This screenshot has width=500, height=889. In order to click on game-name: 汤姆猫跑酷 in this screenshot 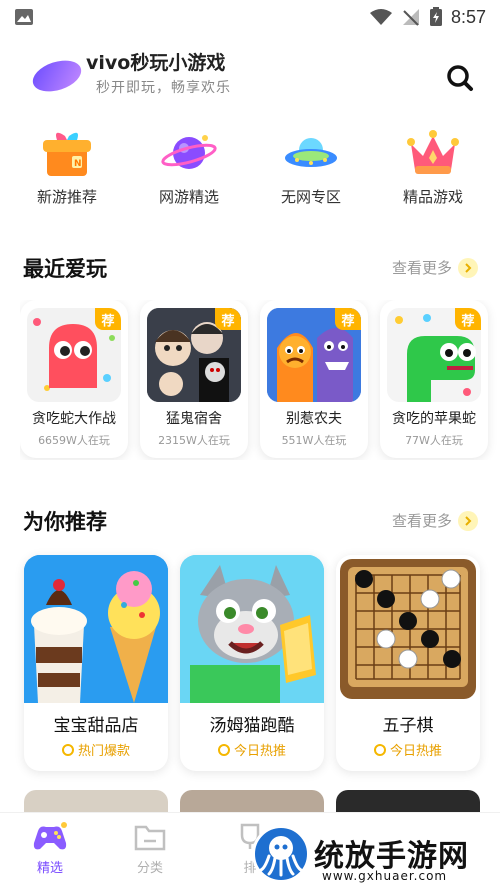, I will do `click(252, 726)`.